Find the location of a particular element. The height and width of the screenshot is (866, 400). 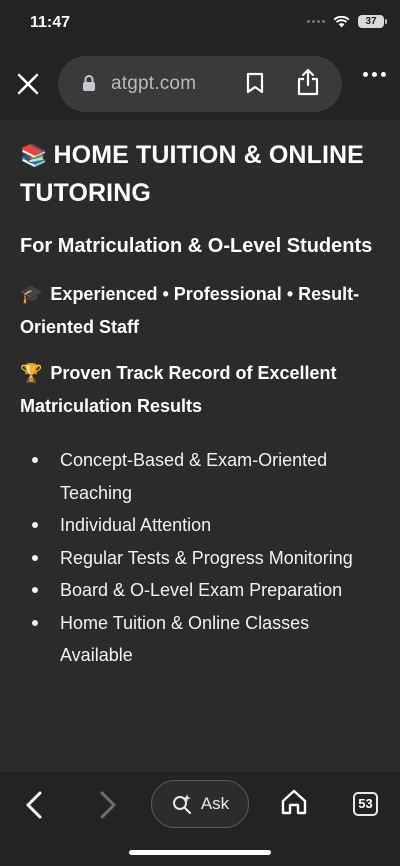

share-icon is located at coordinates (308, 82).